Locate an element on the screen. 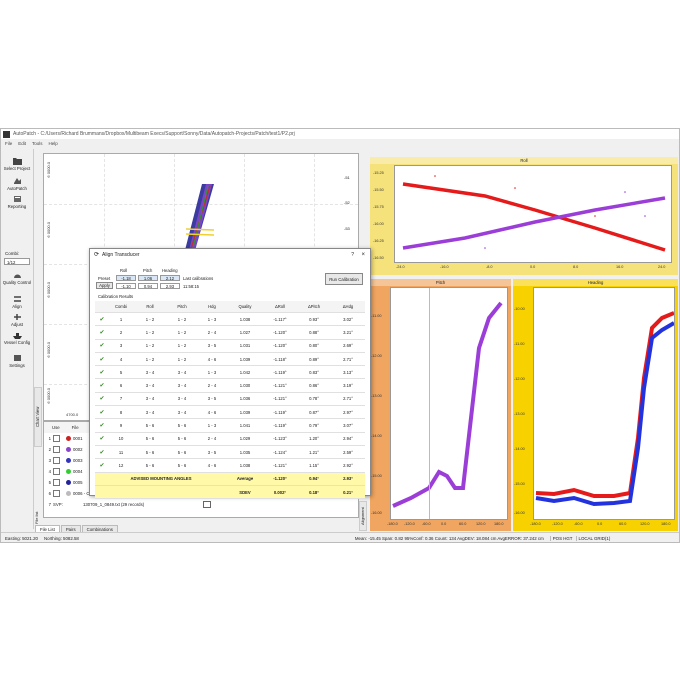  table-cell: 1.20° is located at coordinates (314, 439).